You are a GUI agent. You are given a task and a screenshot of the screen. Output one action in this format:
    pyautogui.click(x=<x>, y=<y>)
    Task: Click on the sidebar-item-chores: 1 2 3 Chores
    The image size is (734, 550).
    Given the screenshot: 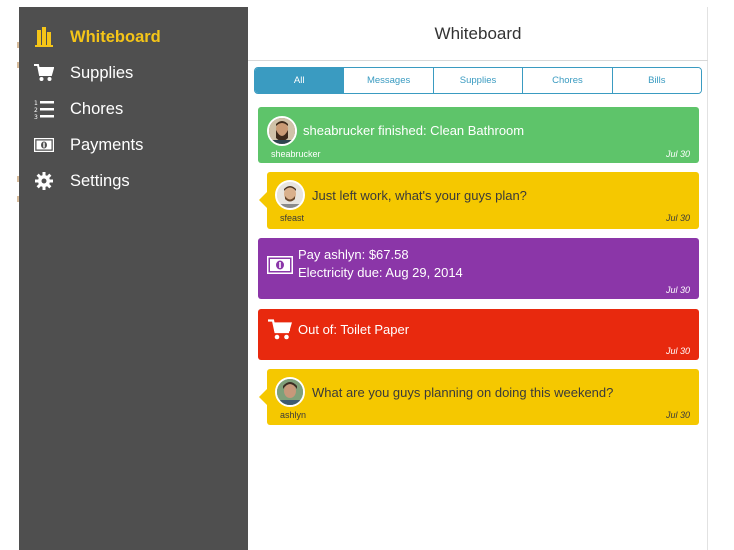 What is the action you would take?
    pyautogui.click(x=133, y=109)
    